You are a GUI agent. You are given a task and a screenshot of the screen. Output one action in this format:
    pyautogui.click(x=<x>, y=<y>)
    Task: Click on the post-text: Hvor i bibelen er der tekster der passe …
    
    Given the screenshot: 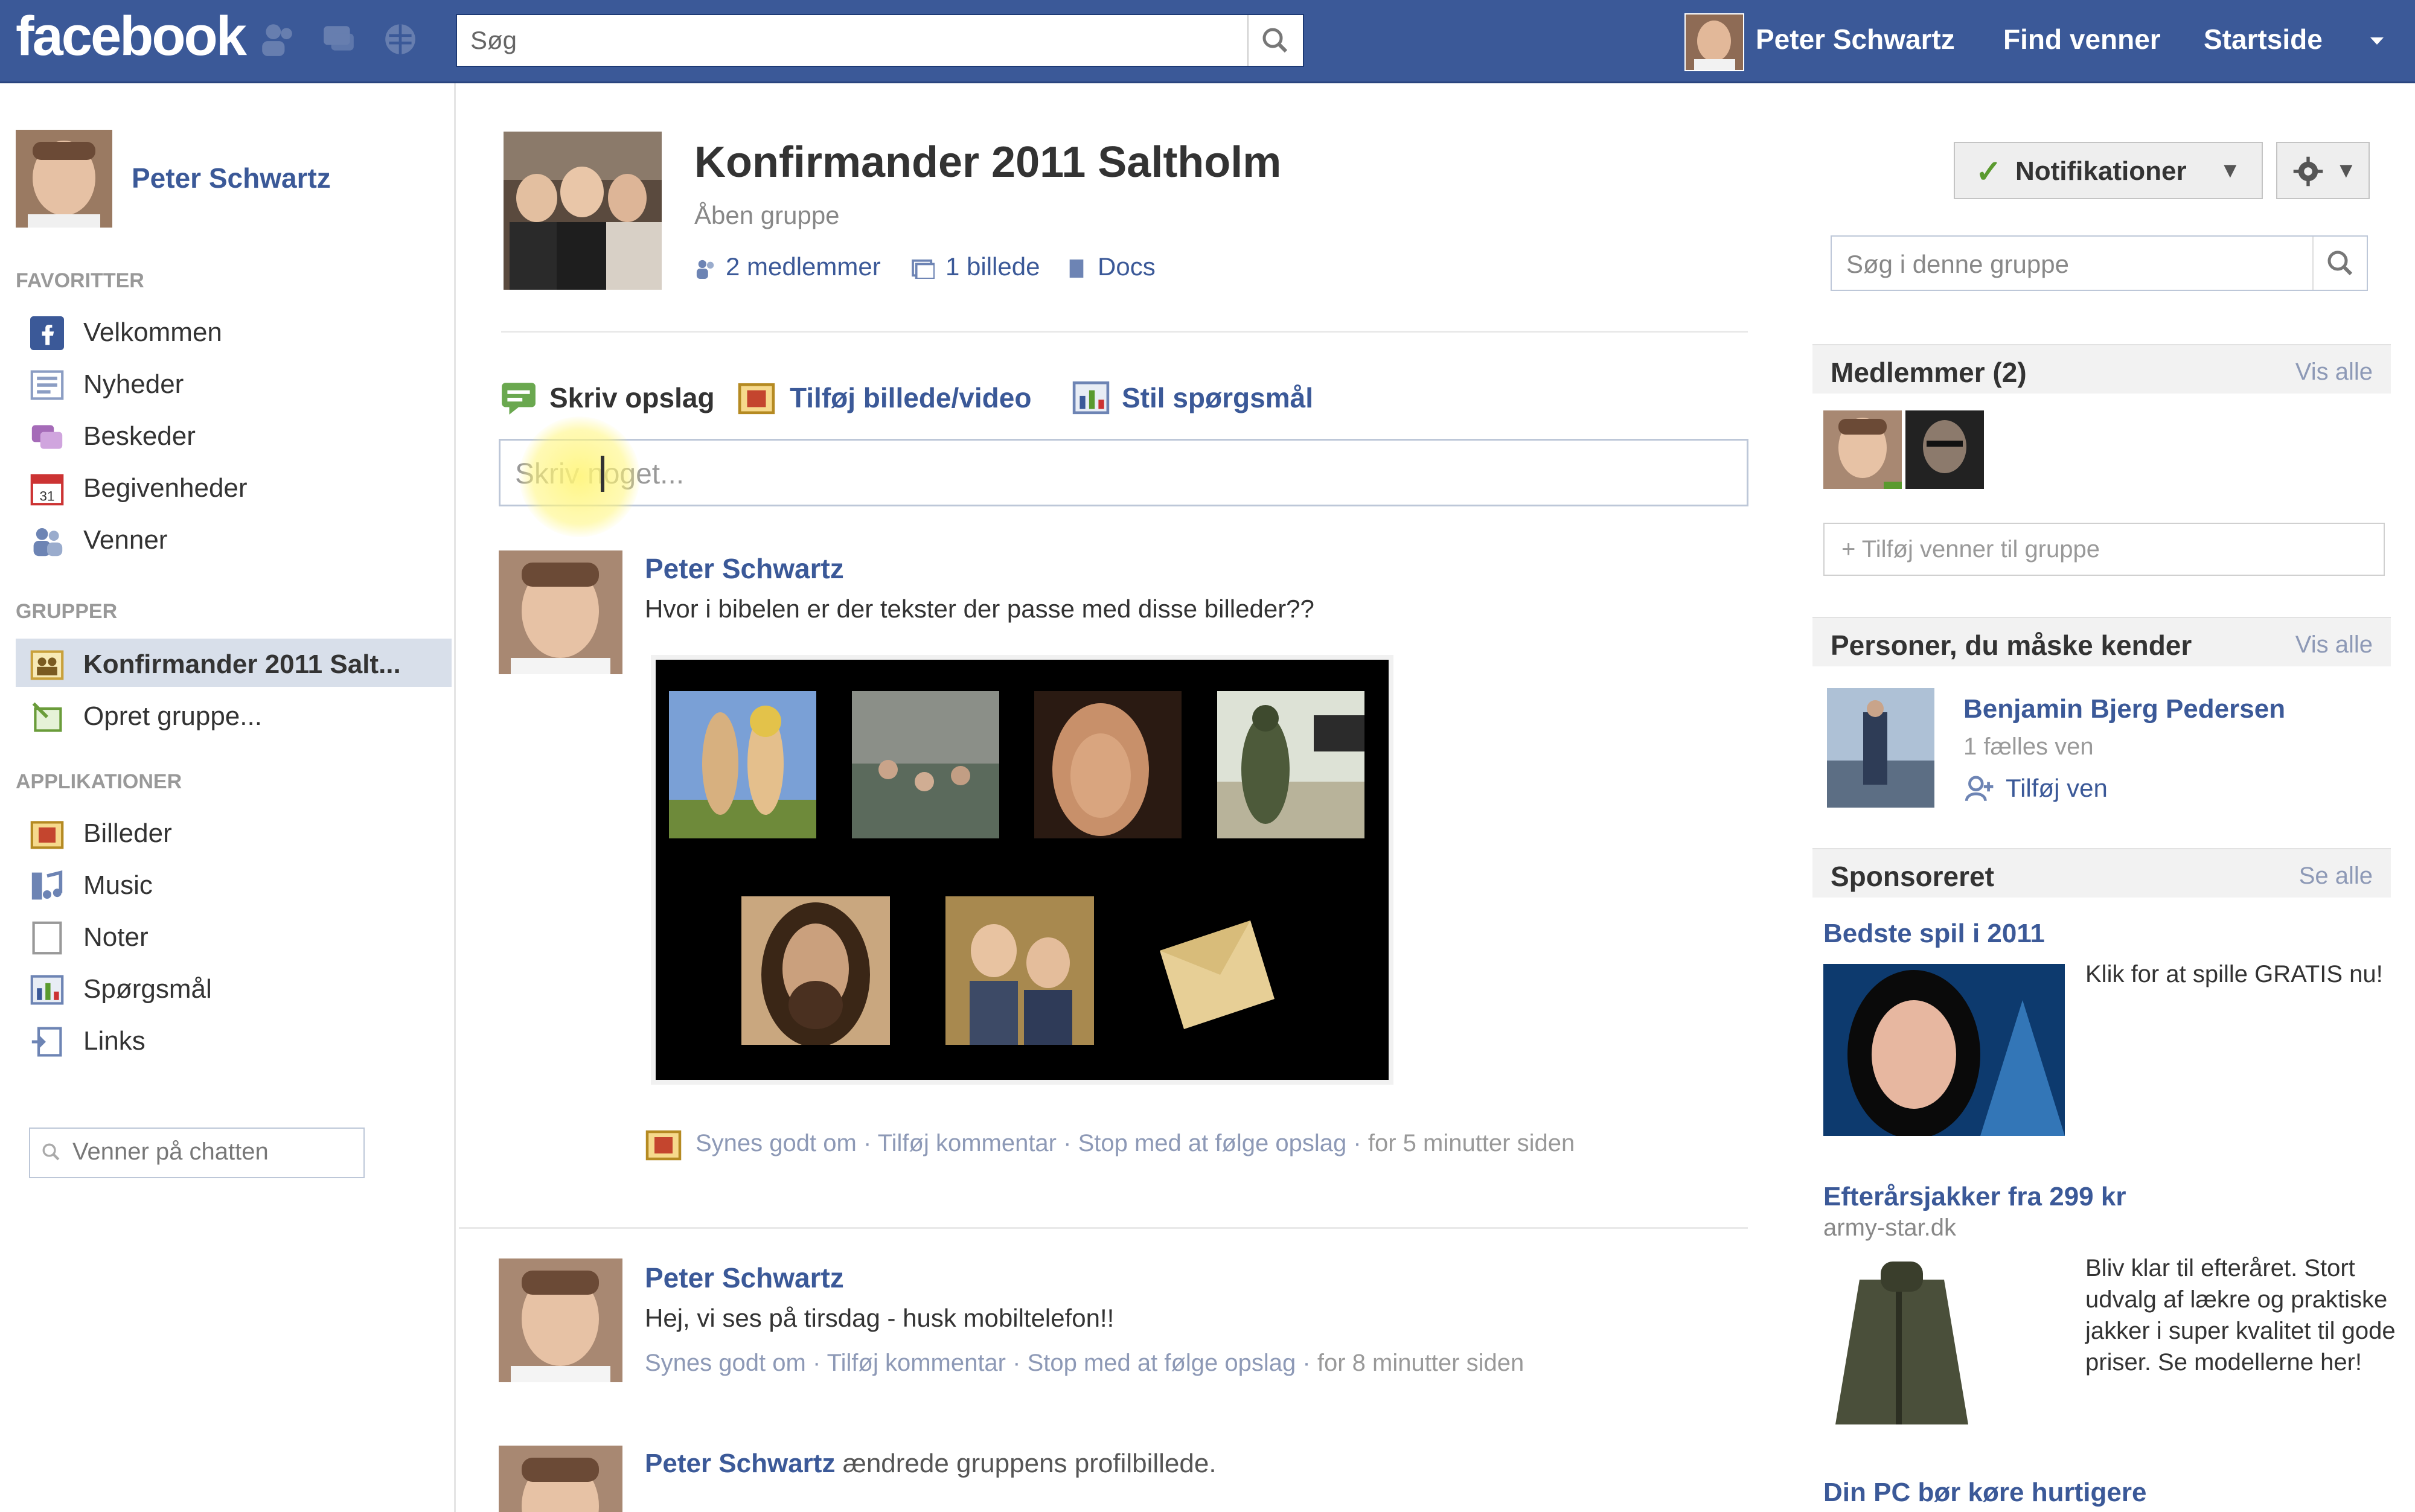 What is the action you would take?
    pyautogui.click(x=980, y=609)
    